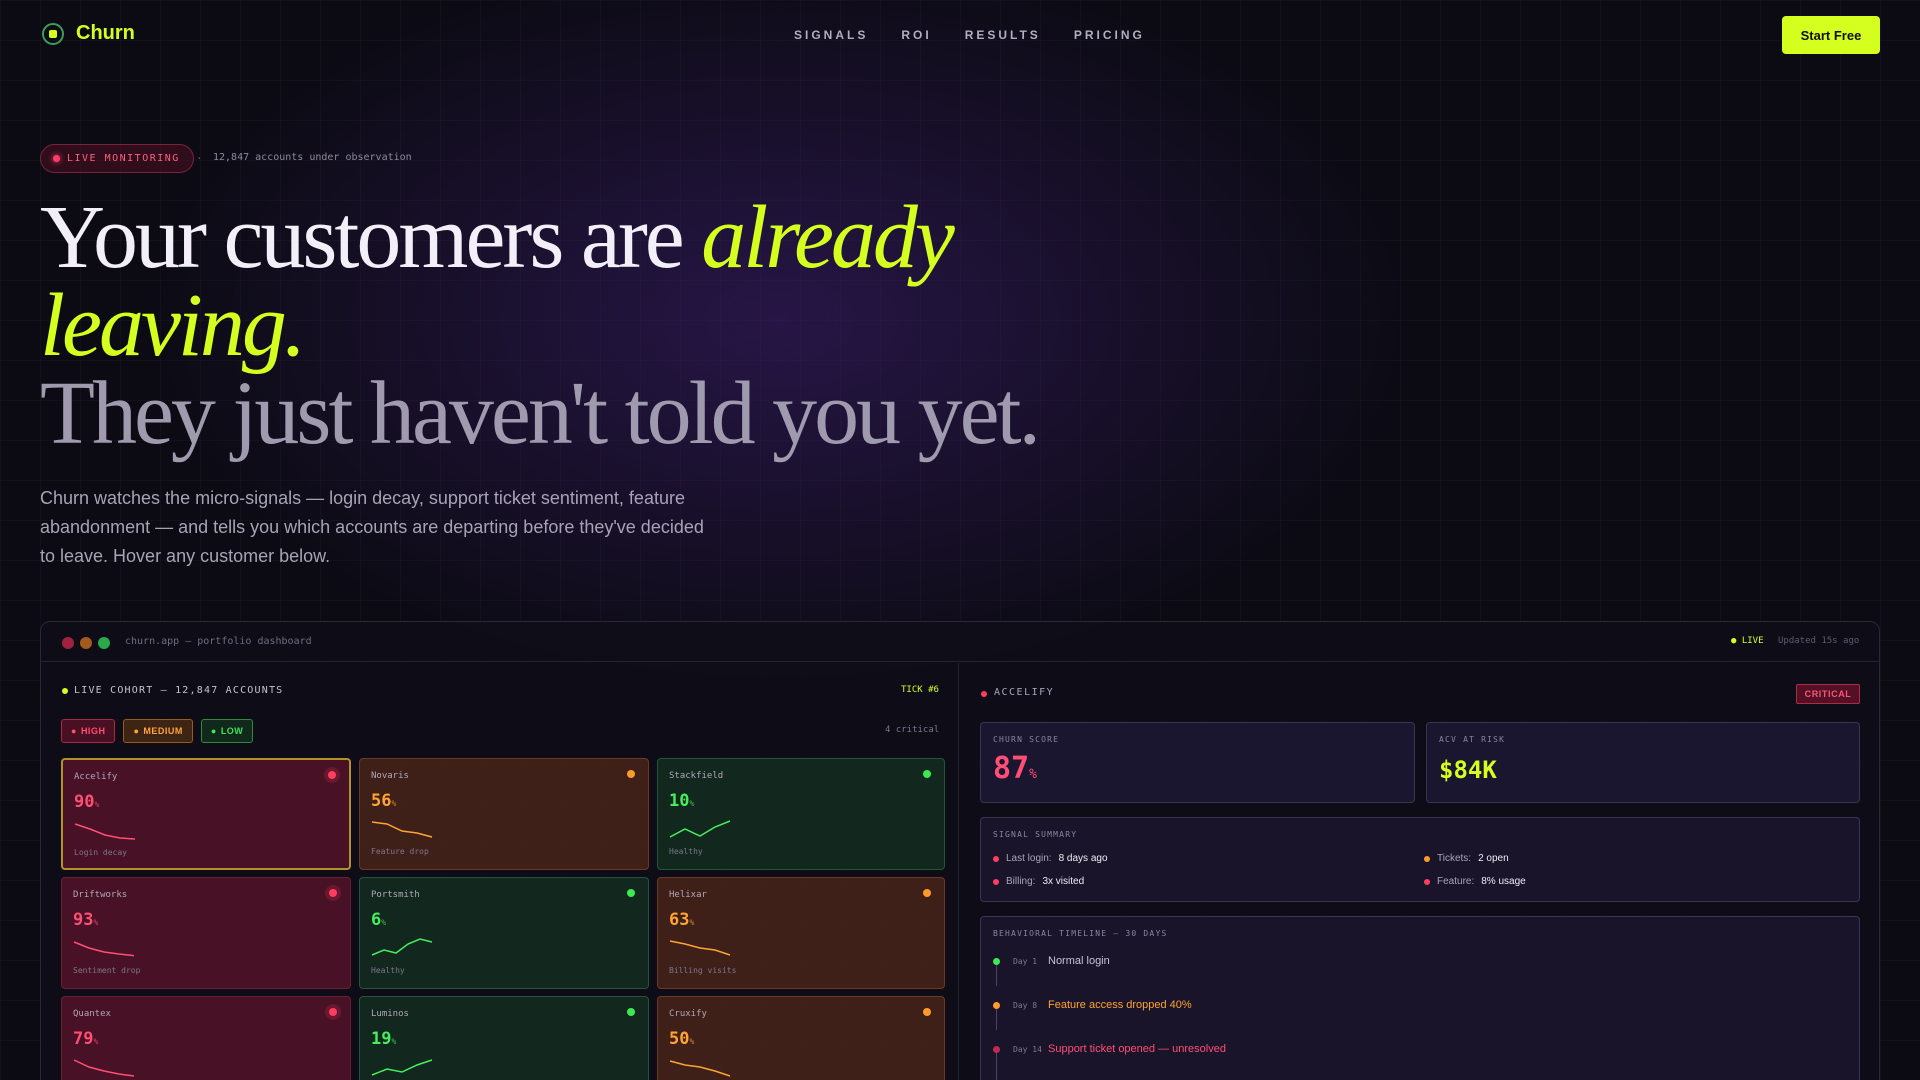  I want to click on signal-label: Tickets:, so click(1454, 858).